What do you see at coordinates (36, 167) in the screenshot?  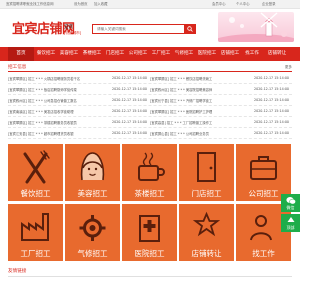 I see `fork-knife-icon` at bounding box center [36, 167].